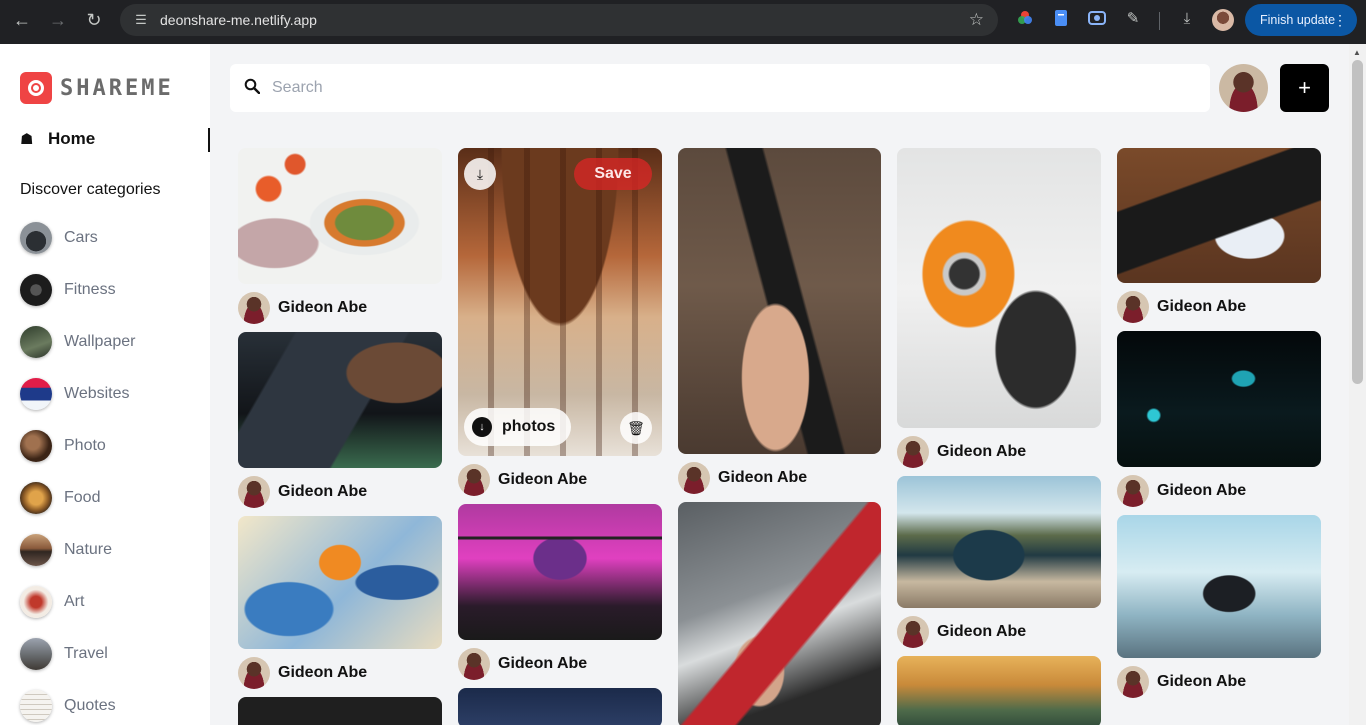 This screenshot has width=1366, height=725. I want to click on address-bar: ☰ deonshare-me.netlify.app ☆, so click(559, 20).